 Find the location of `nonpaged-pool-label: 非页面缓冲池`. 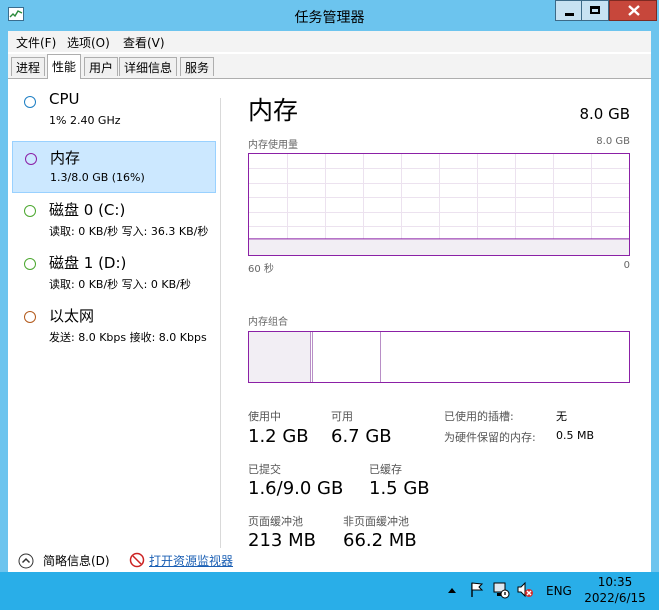

nonpaged-pool-label: 非页面缓冲池 is located at coordinates (376, 521).